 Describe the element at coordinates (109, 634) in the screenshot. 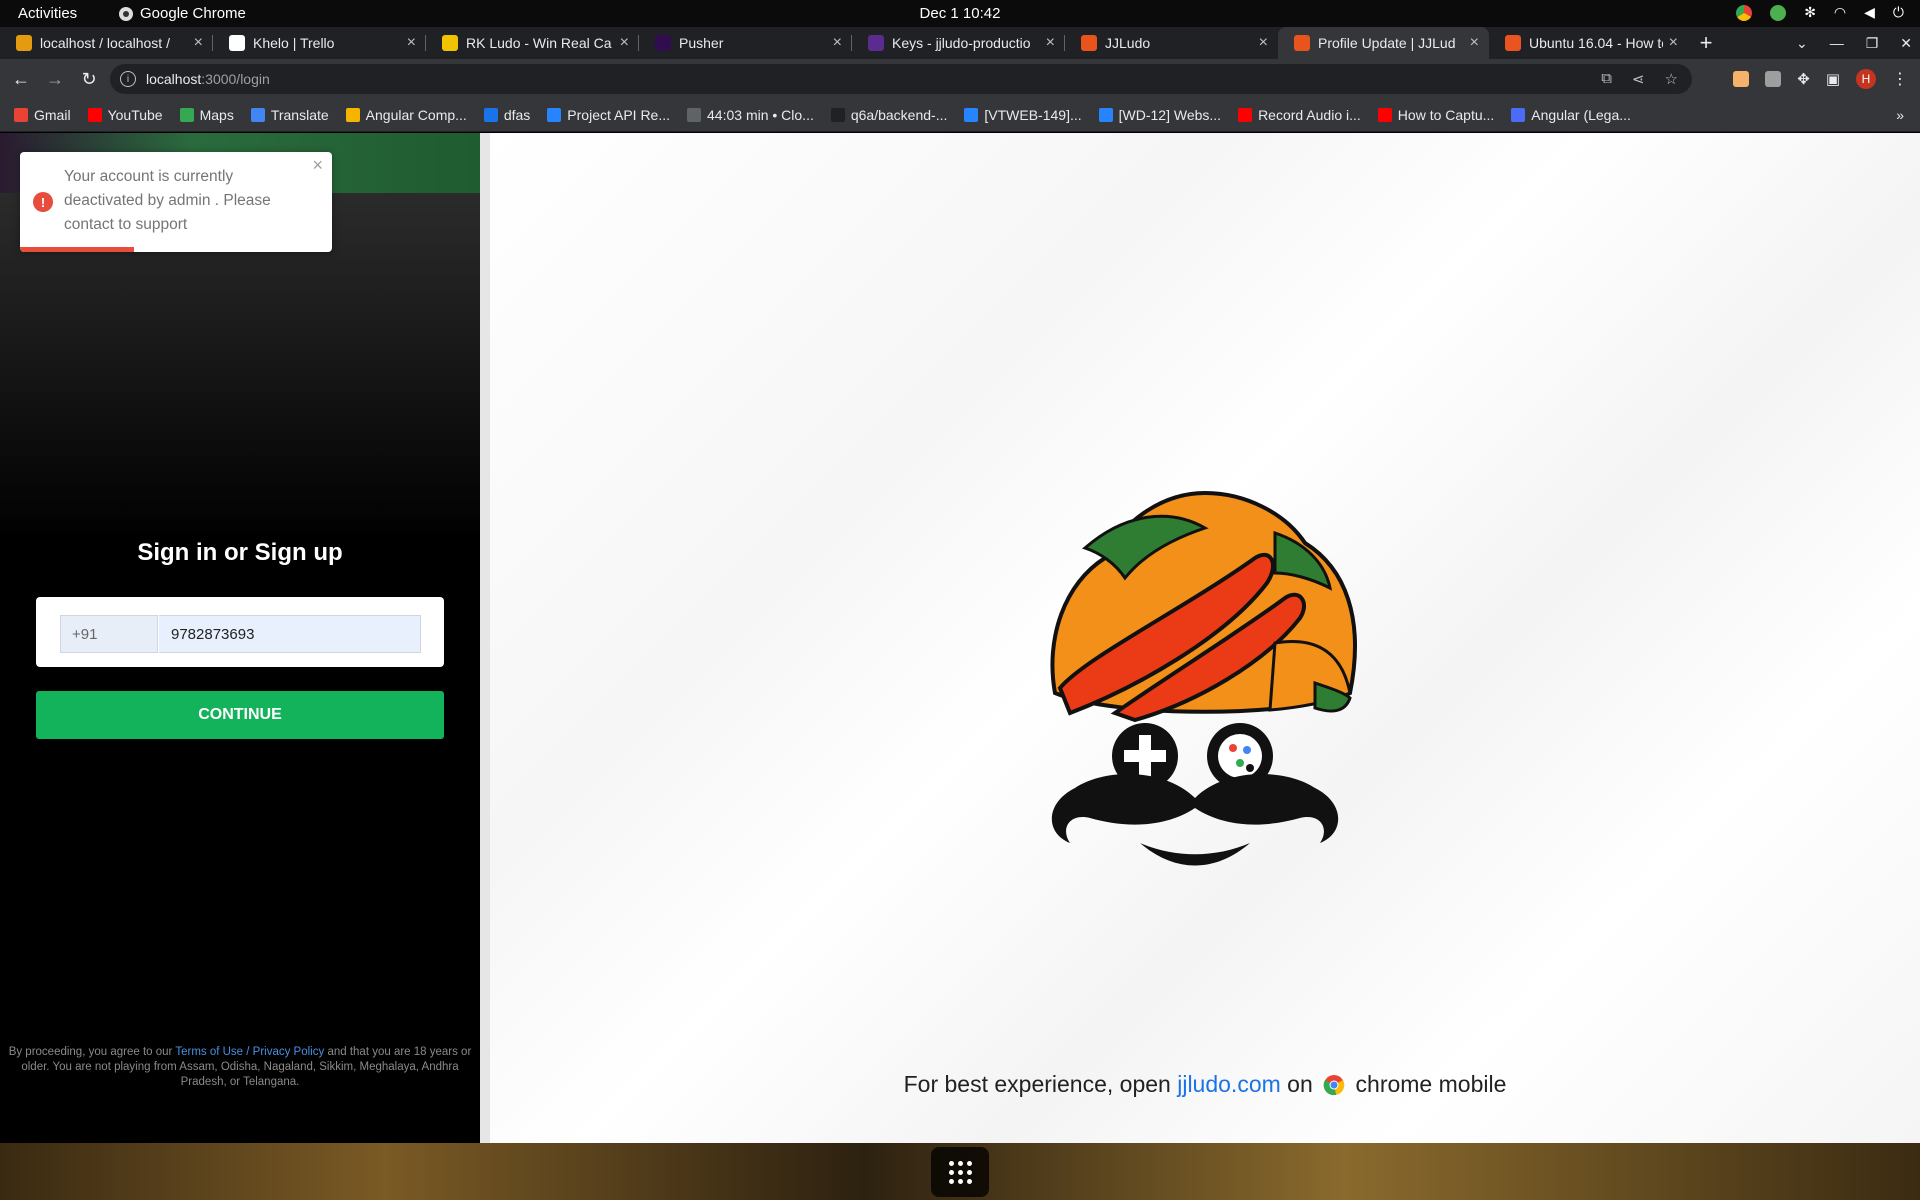

I see `country-code-field: +91` at that location.